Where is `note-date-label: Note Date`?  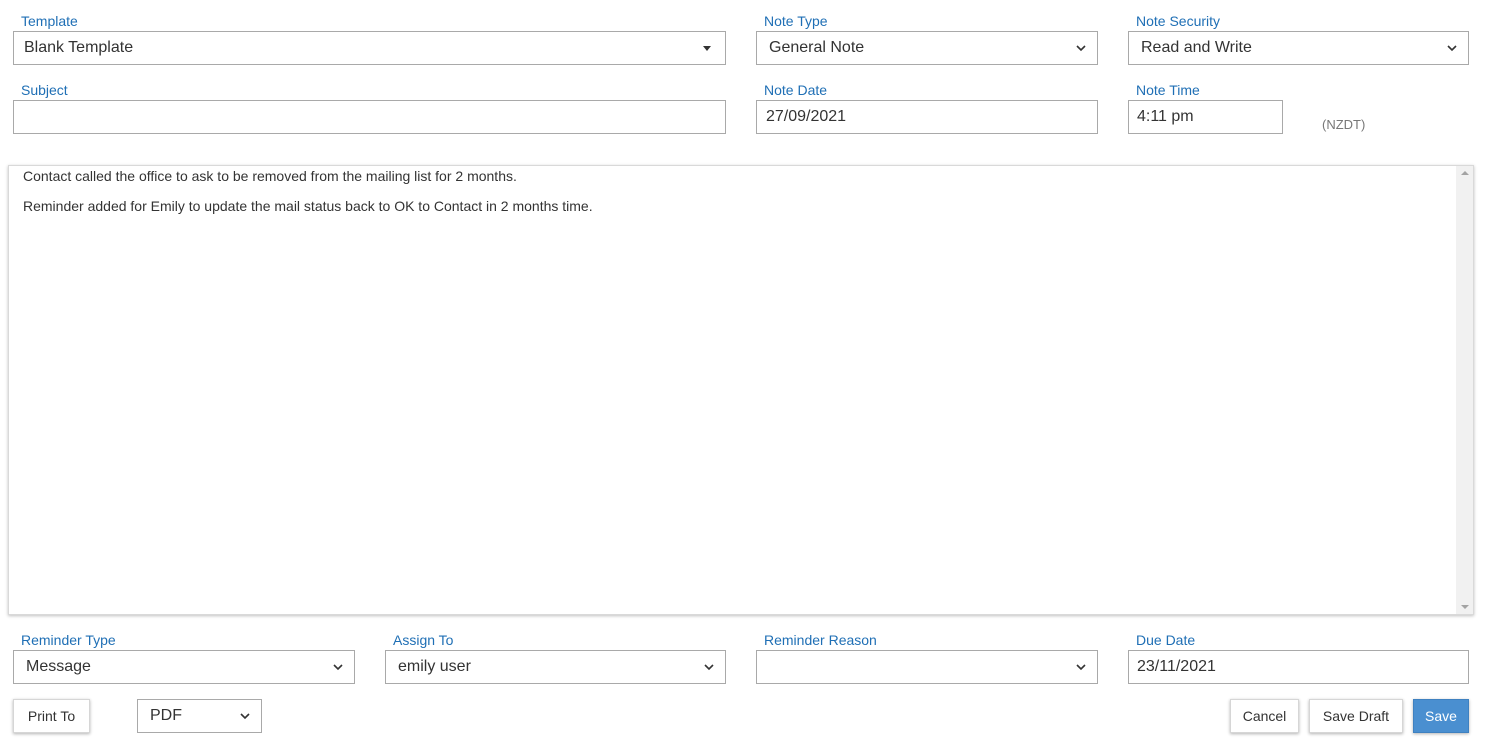
note-date-label: Note Date is located at coordinates (796, 90).